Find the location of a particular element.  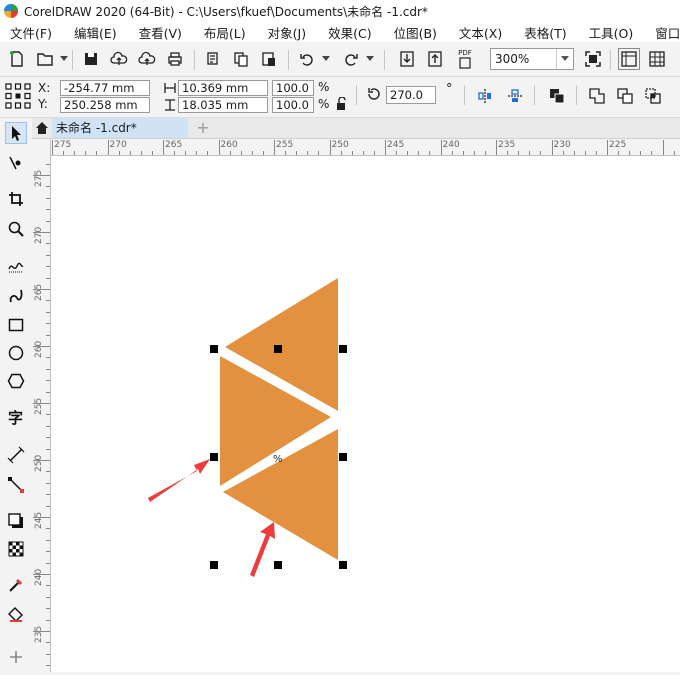

new-document-button is located at coordinates (17, 59).